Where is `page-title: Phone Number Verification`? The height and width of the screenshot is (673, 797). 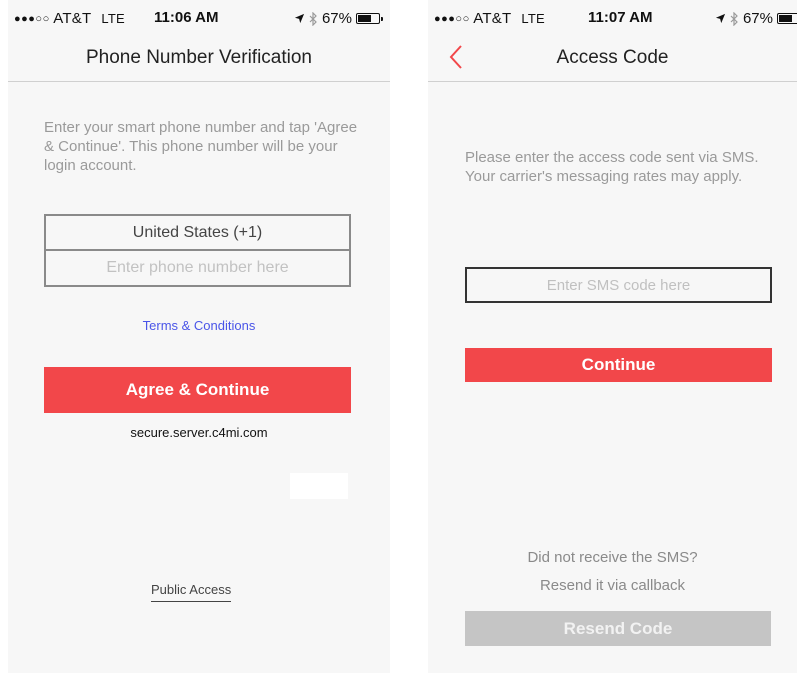 page-title: Phone Number Verification is located at coordinates (198, 57).